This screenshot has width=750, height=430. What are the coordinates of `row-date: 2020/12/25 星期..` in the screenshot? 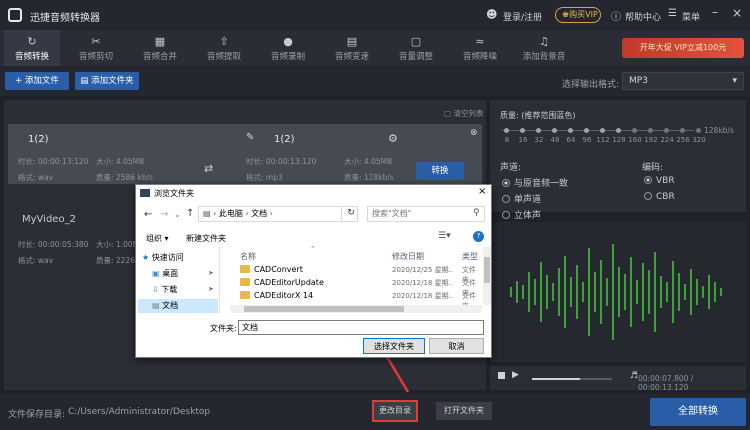 It's located at (423, 270).